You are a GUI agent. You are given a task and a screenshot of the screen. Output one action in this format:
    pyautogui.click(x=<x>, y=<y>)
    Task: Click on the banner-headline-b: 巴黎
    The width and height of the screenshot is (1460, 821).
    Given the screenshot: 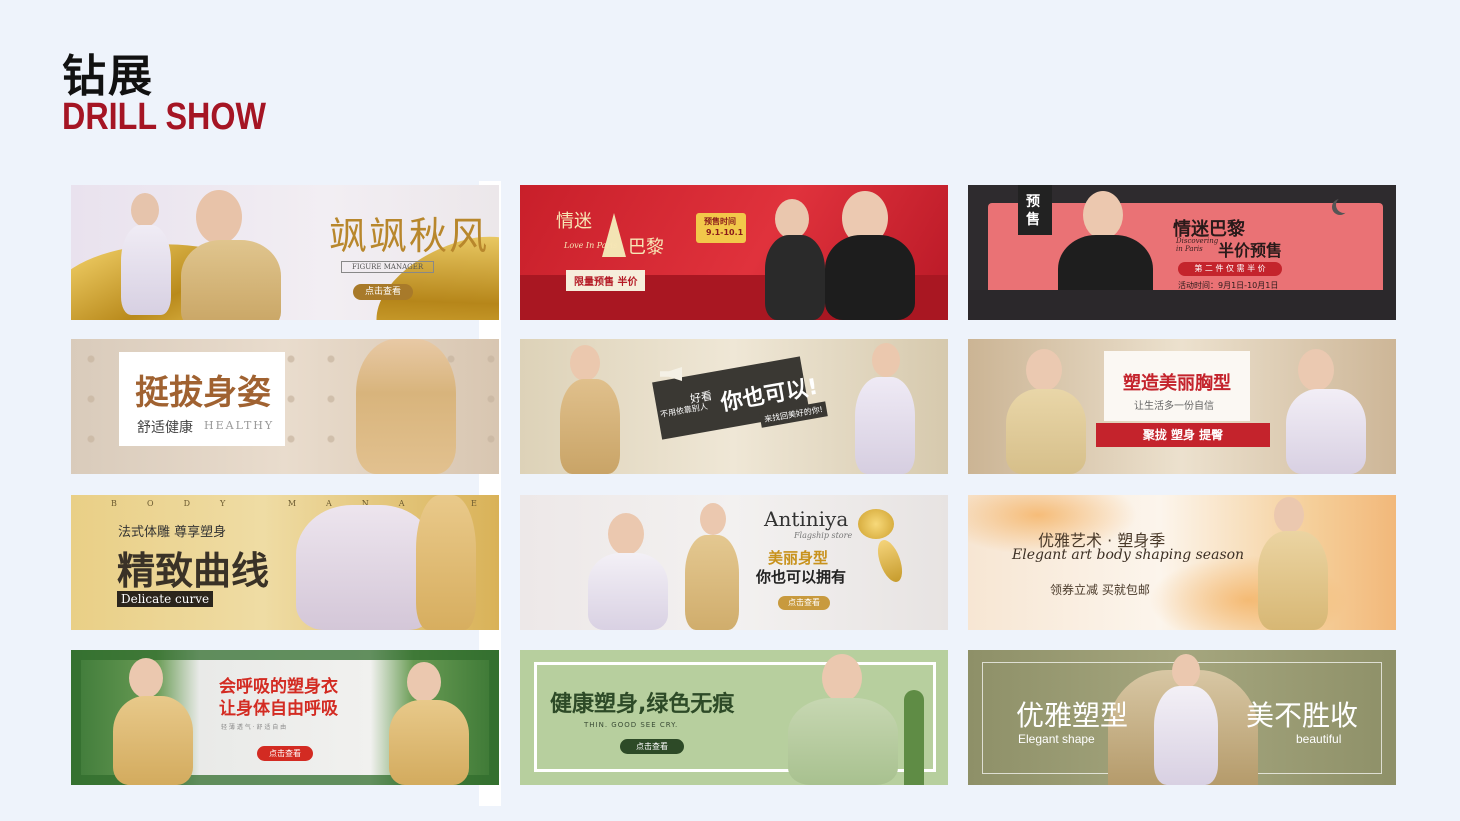 What is the action you would take?
    pyautogui.click(x=646, y=247)
    